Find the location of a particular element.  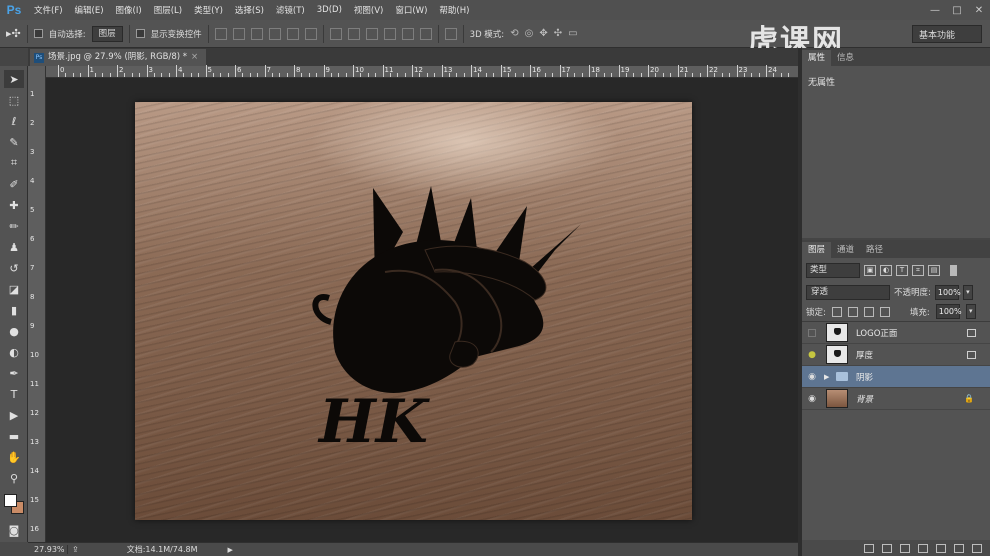

lock-image-icon is located at coordinates (852, 311).